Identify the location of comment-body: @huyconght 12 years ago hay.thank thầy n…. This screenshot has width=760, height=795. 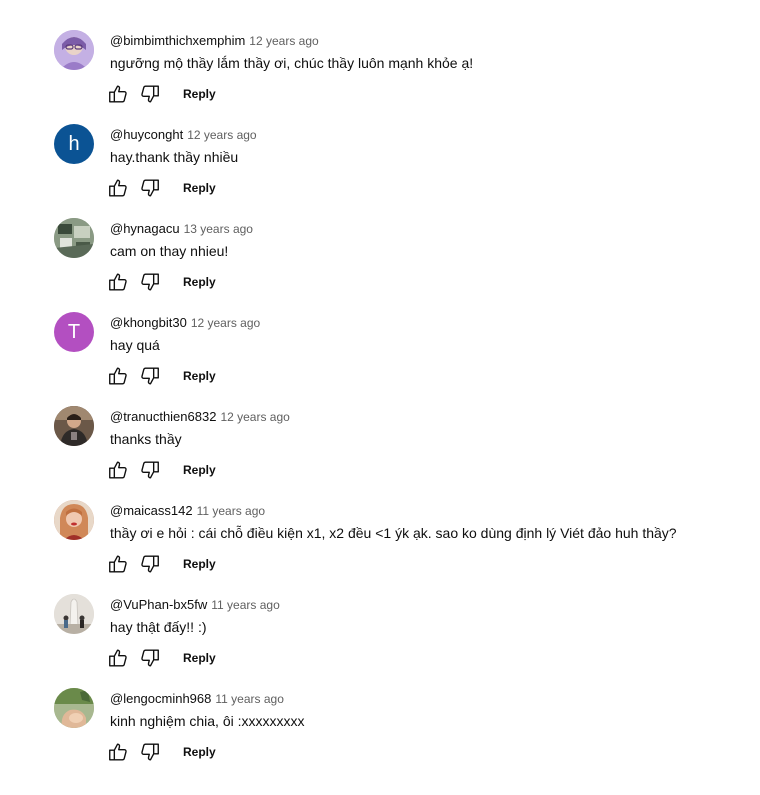
(430, 147).